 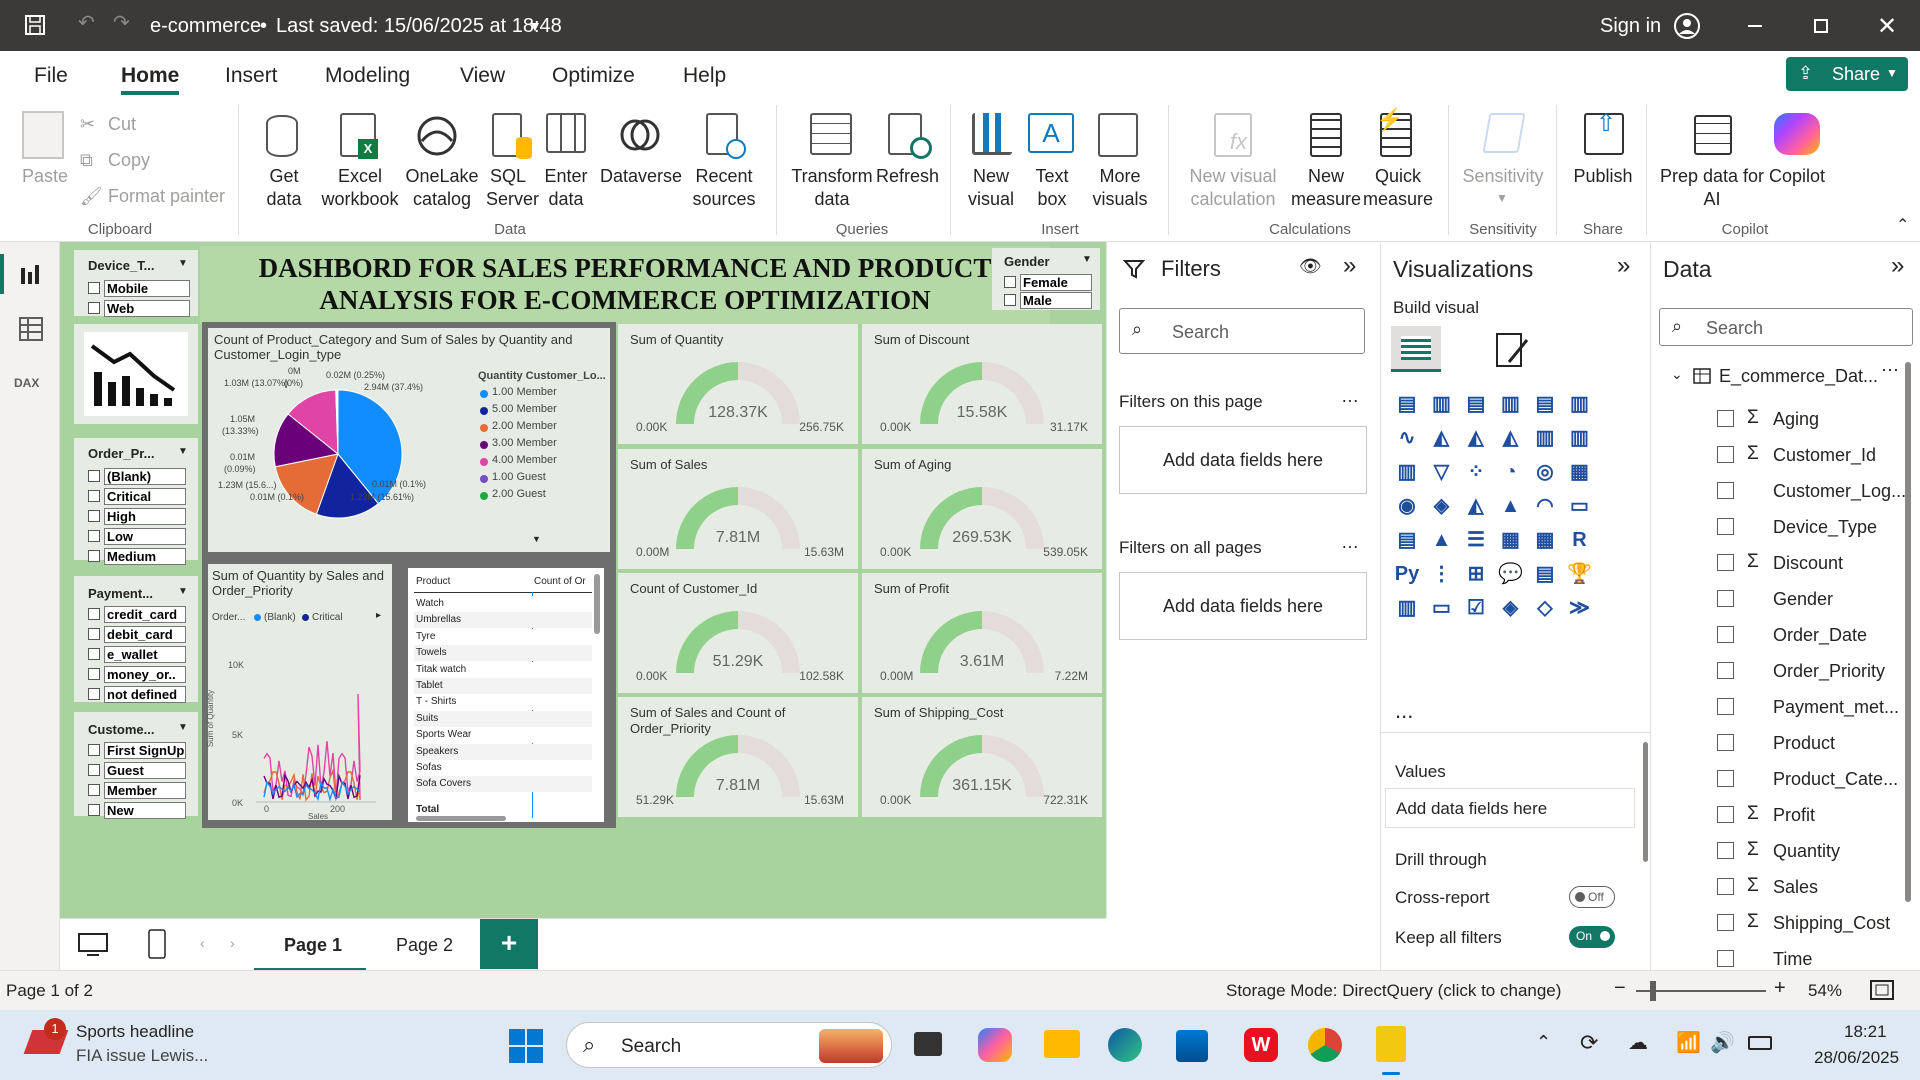 I want to click on menu-optimize: Optimize, so click(x=593, y=76).